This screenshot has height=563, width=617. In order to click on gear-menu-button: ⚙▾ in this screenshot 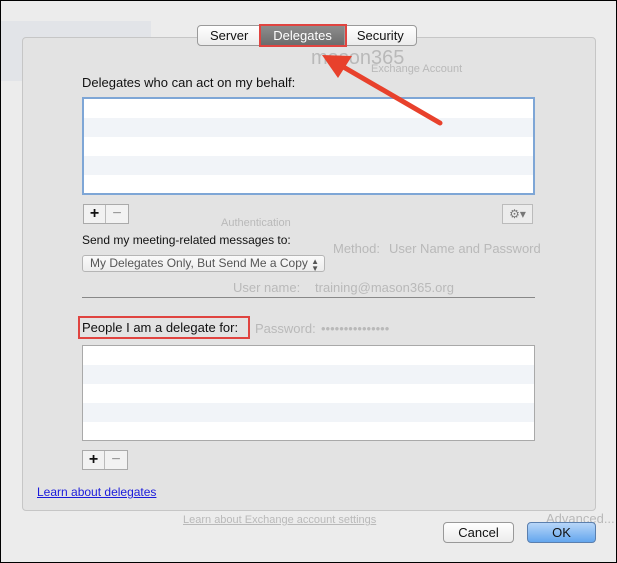, I will do `click(517, 214)`.